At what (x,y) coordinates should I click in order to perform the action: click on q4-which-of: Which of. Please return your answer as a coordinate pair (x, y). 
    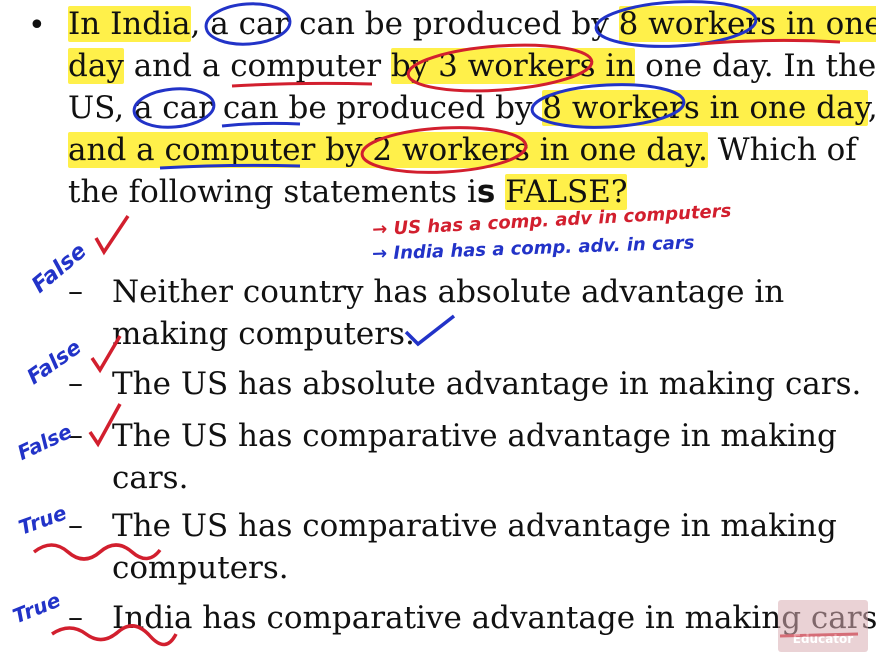
    Looking at the image, I should click on (782, 150).